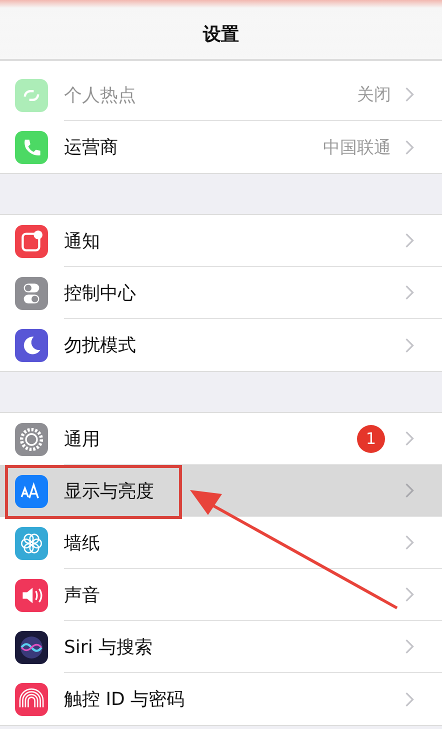 The width and height of the screenshot is (442, 729). What do you see at coordinates (221, 647) in the screenshot?
I see `settings-row: Siri 与搜索` at bounding box center [221, 647].